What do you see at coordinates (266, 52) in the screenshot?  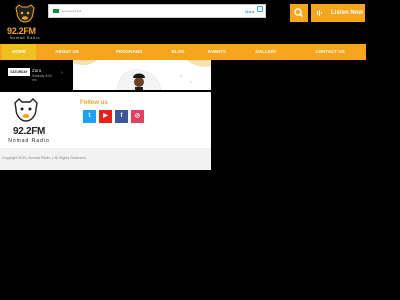 I see `nav-item-gallery: GALLERY` at bounding box center [266, 52].